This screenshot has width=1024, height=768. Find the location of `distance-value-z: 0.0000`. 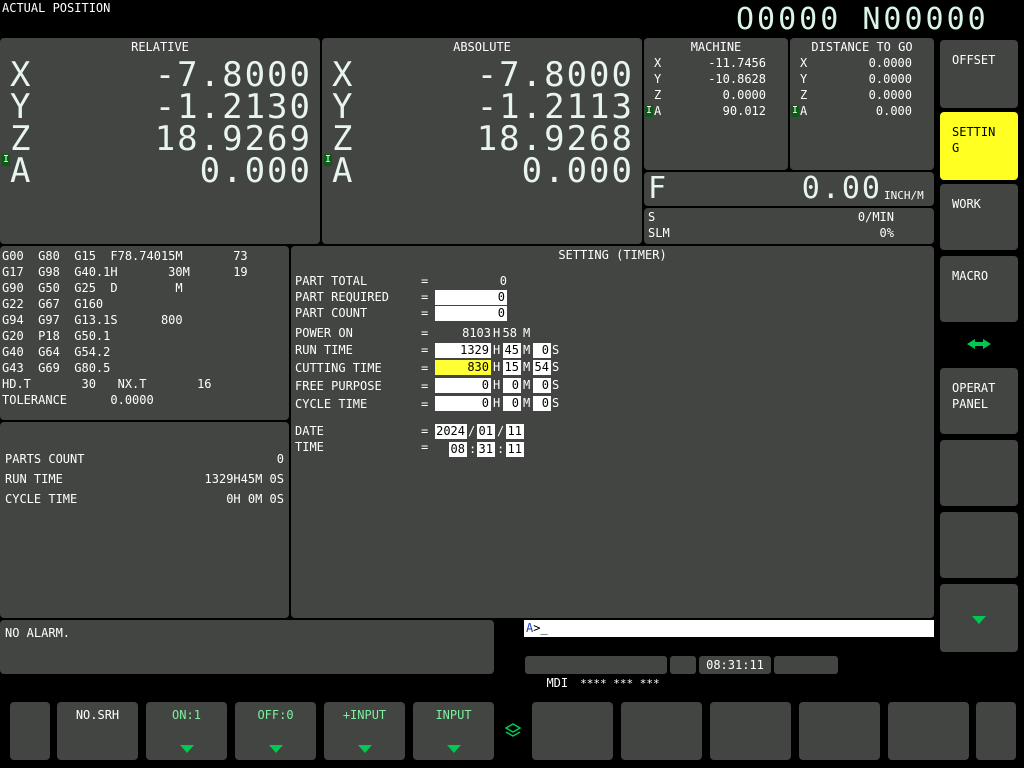

distance-value-z: 0.0000 is located at coordinates (890, 95).